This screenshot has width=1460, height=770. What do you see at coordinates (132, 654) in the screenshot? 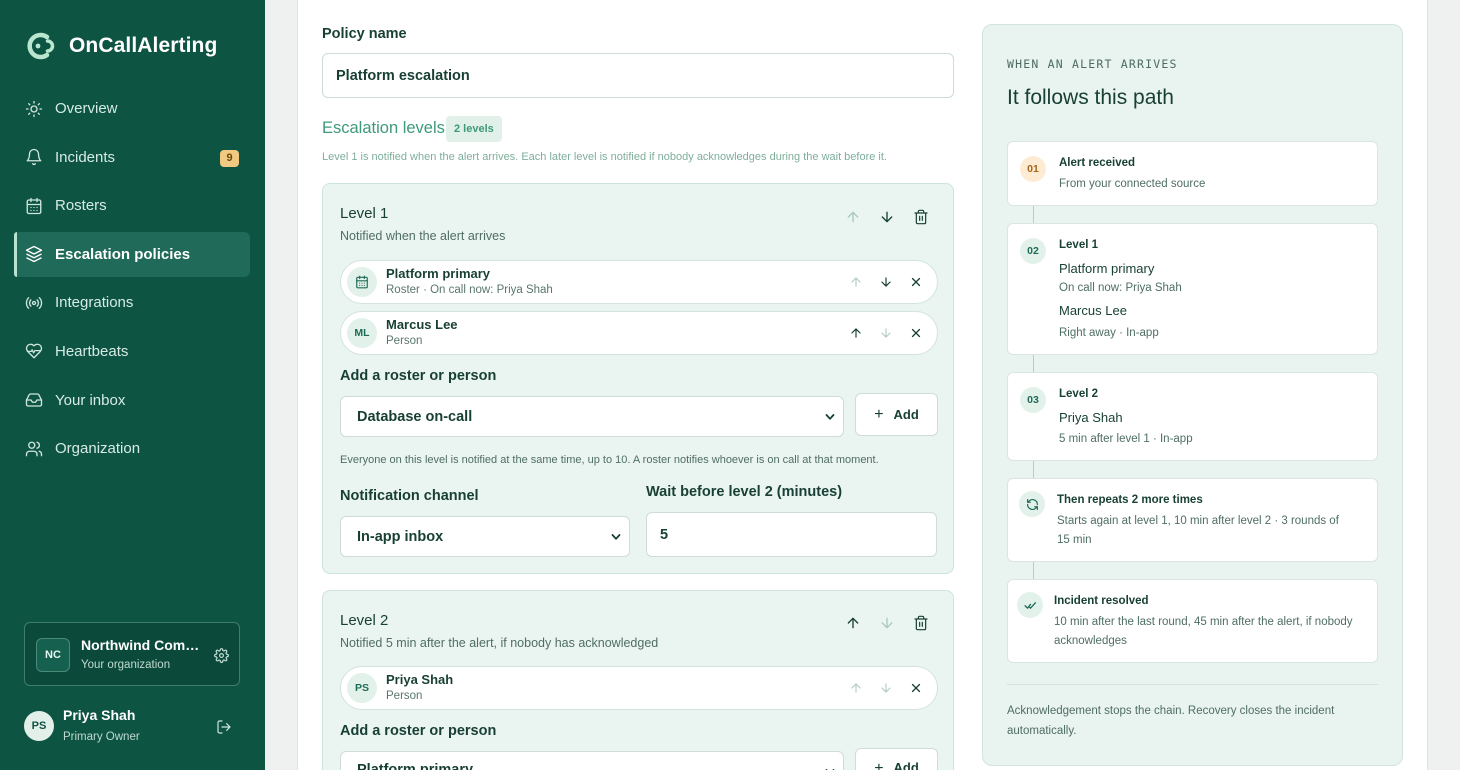
I see `organization-switcher: NC Northwind Com… Your organization` at bounding box center [132, 654].